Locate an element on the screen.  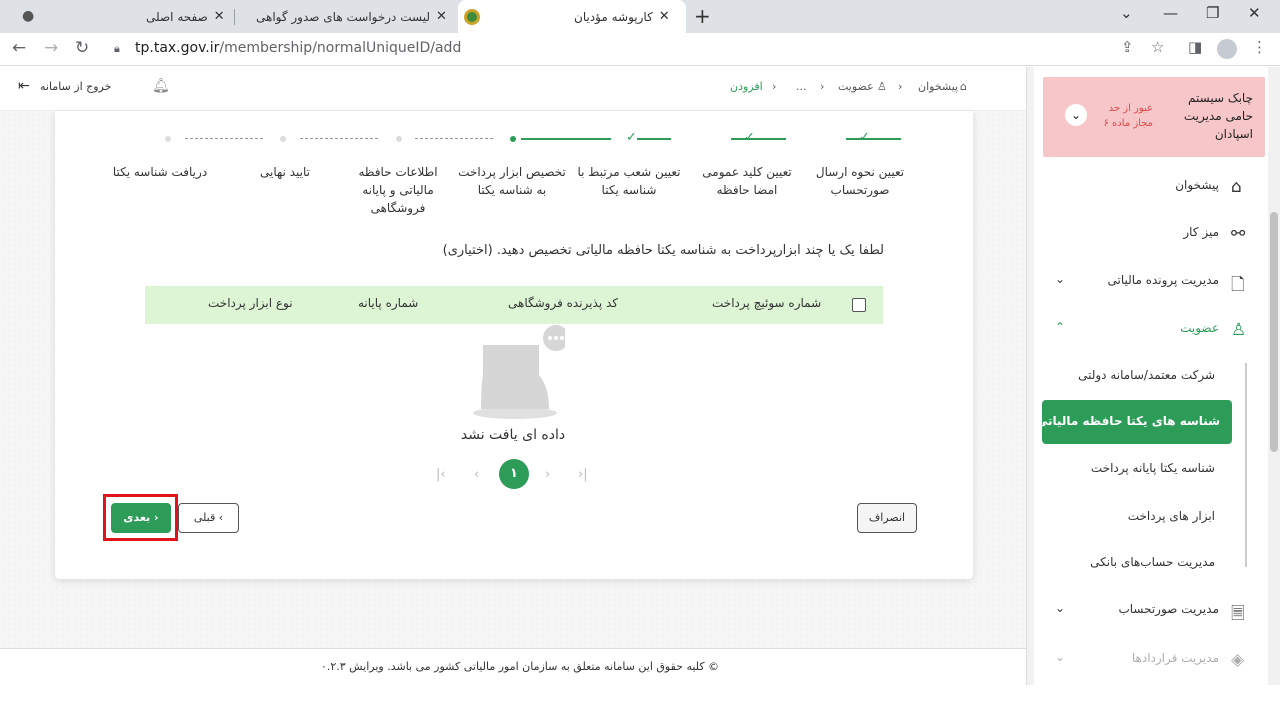
limit-warning: عبور از حد مجاز ماده ۶ is located at coordinates (1128, 116).